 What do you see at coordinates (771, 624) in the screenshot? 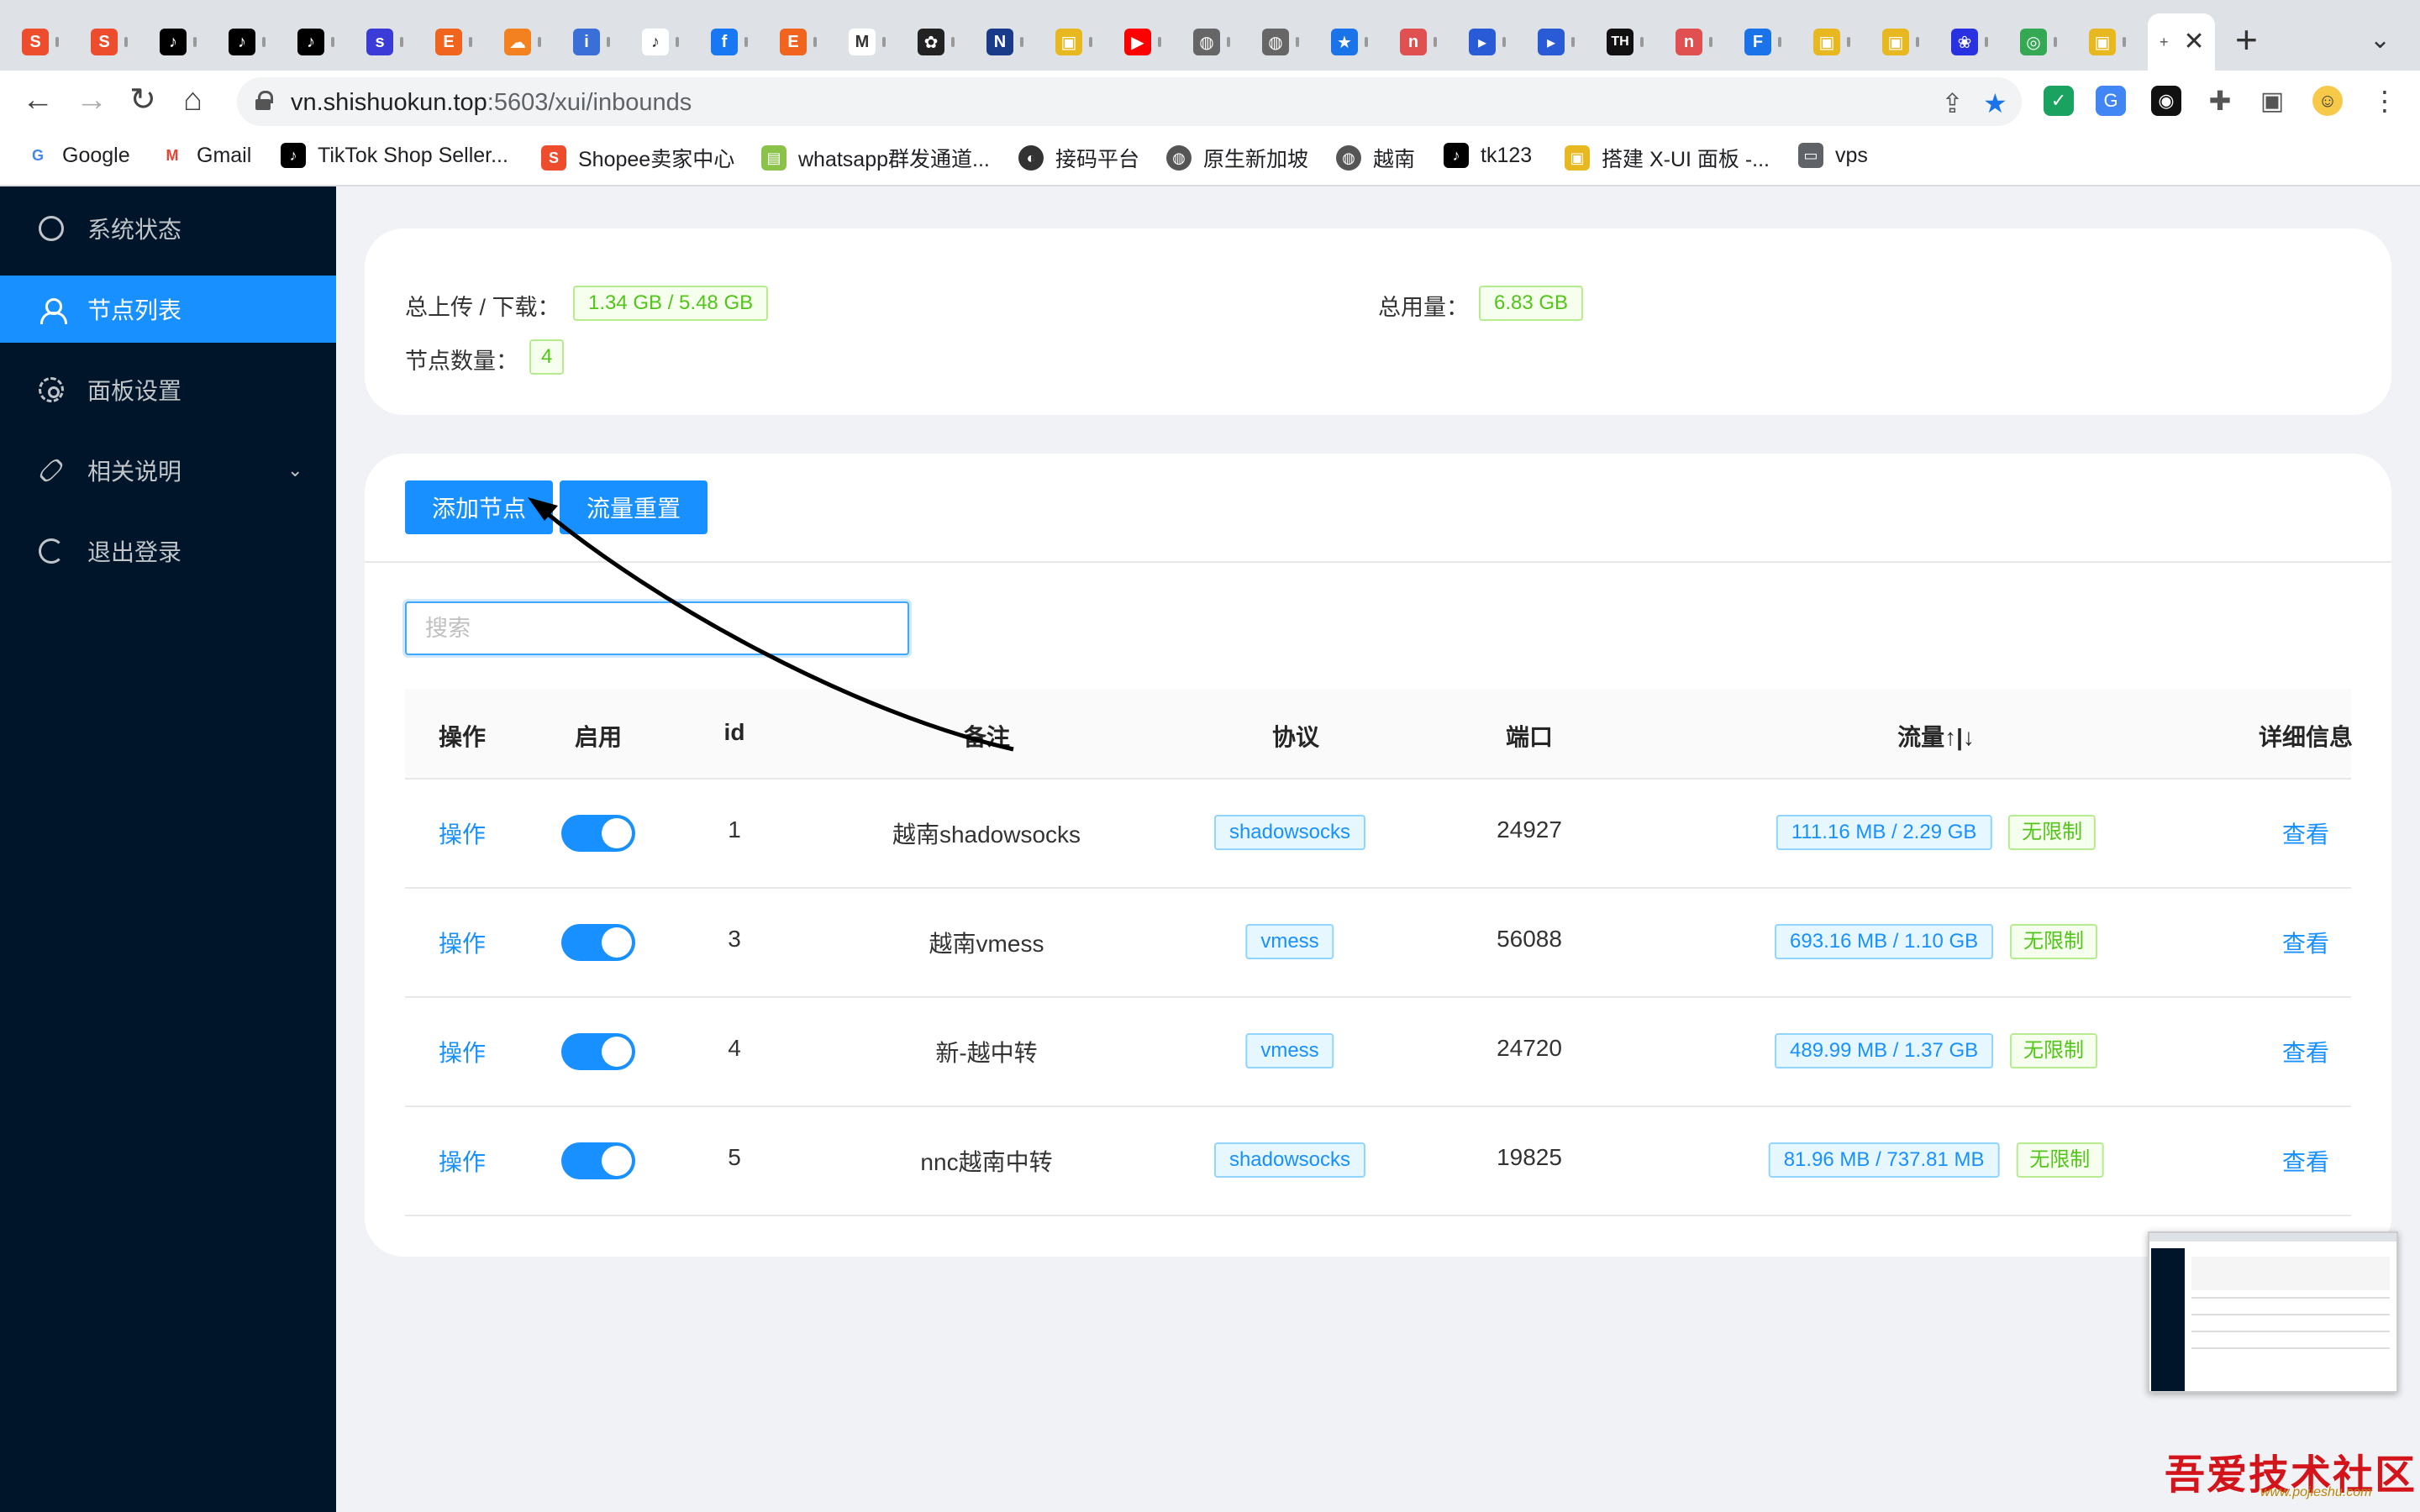
I see `annotation-arrow` at bounding box center [771, 624].